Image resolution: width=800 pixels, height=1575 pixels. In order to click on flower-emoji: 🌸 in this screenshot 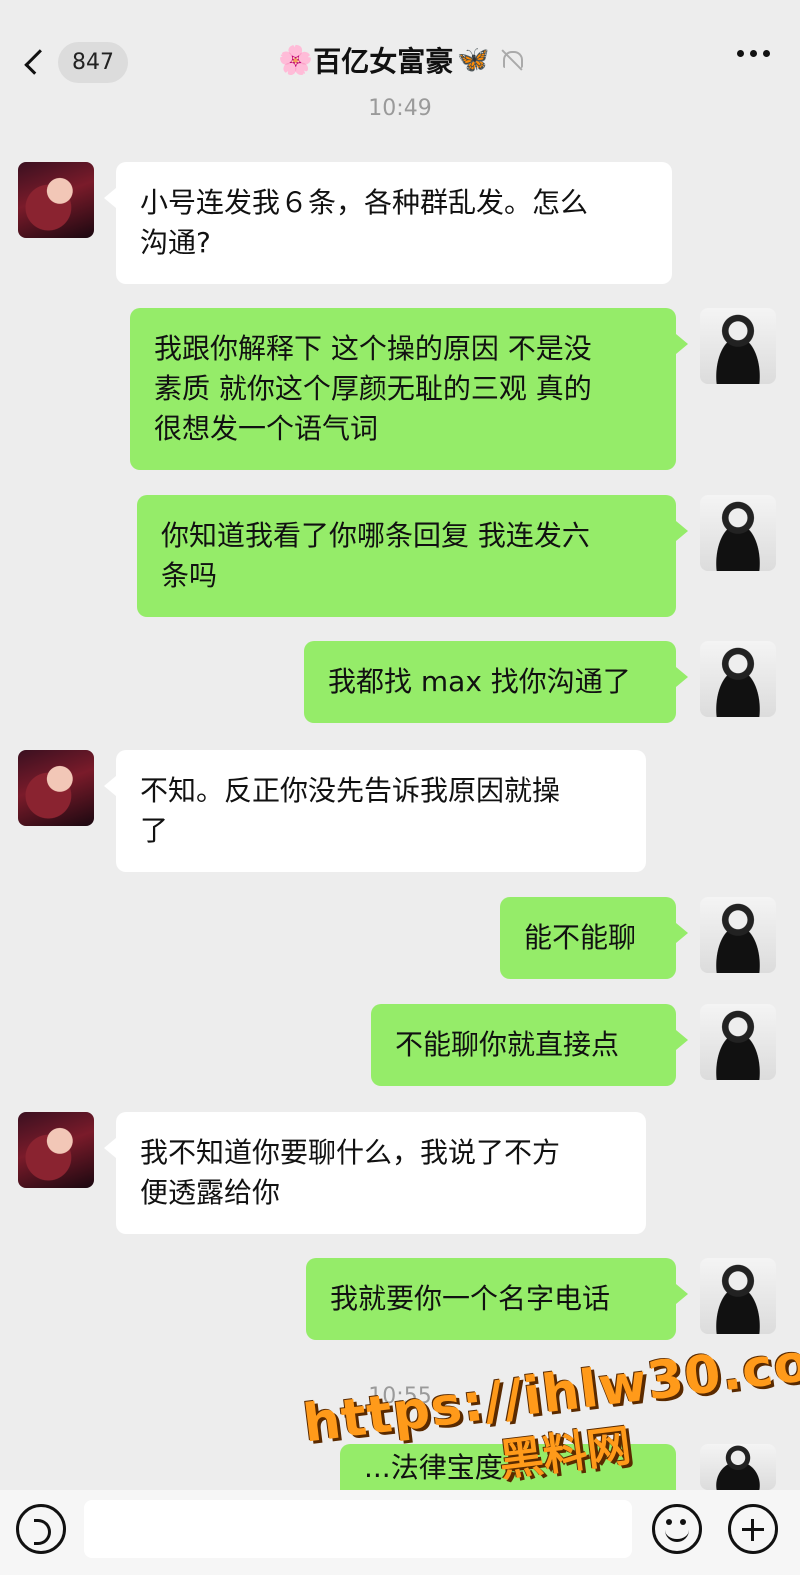, I will do `click(296, 60)`.